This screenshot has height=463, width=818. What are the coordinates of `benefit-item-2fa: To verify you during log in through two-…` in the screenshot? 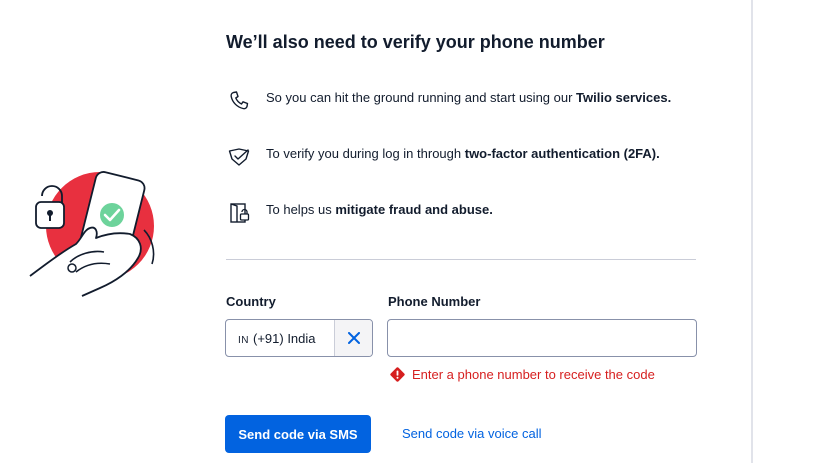 It's located at (456, 157).